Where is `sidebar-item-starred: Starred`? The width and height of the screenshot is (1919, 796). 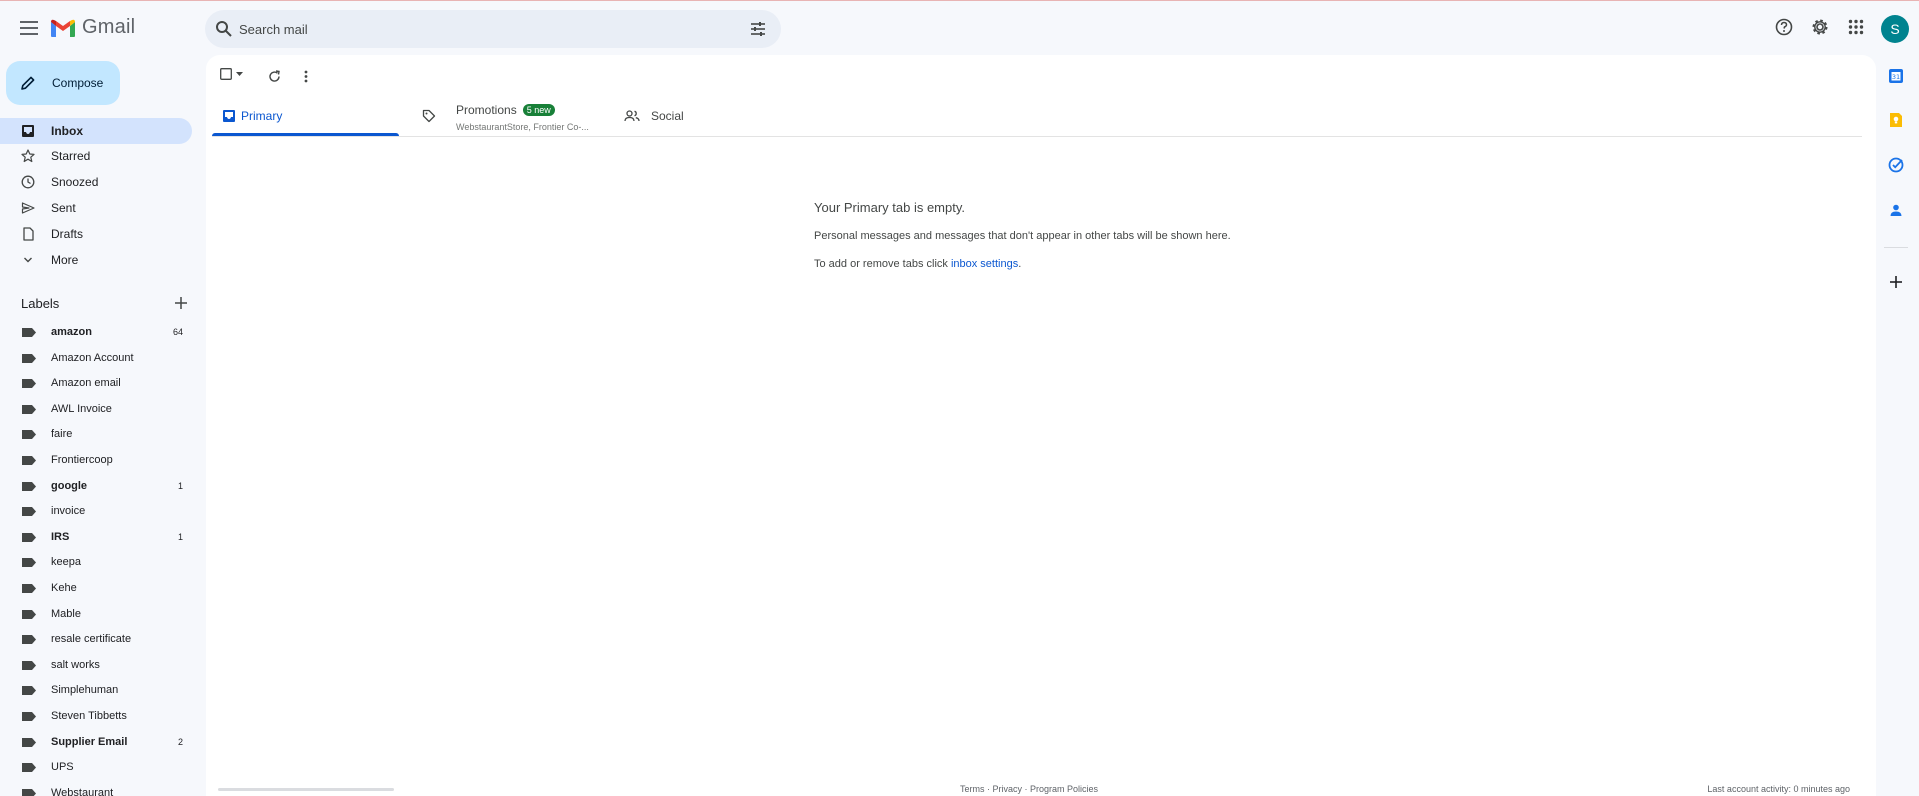
sidebar-item-starred: Starred is located at coordinates (96, 156).